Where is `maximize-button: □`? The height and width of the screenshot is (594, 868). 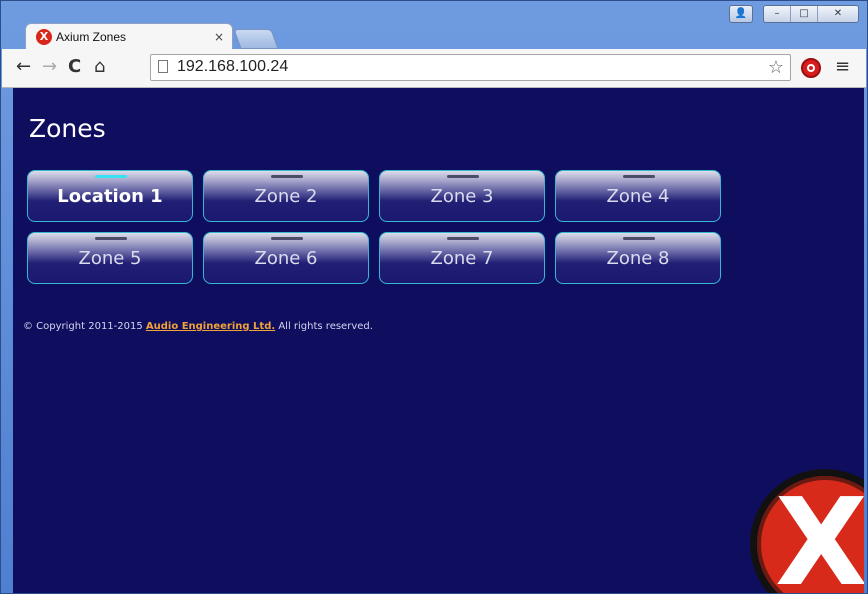 maximize-button: □ is located at coordinates (804, 14).